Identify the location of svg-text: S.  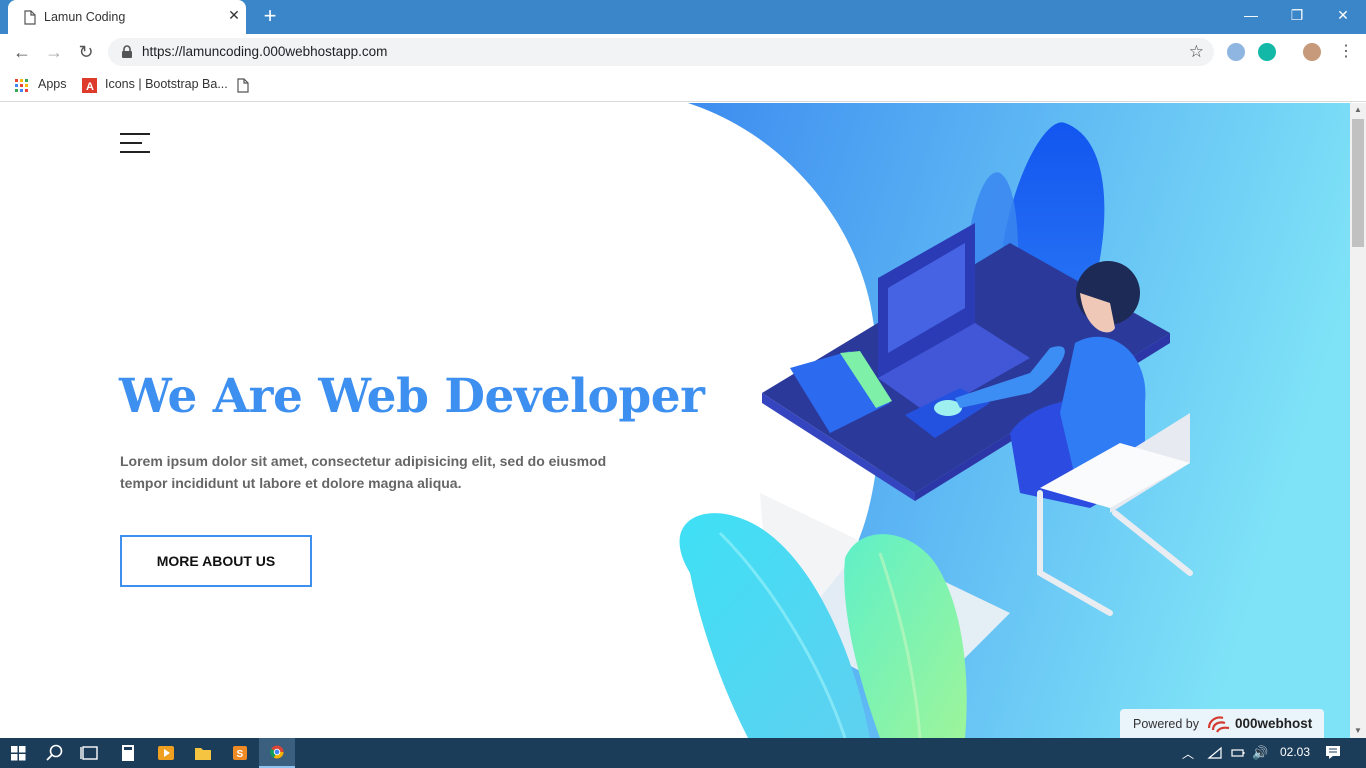
(240, 754).